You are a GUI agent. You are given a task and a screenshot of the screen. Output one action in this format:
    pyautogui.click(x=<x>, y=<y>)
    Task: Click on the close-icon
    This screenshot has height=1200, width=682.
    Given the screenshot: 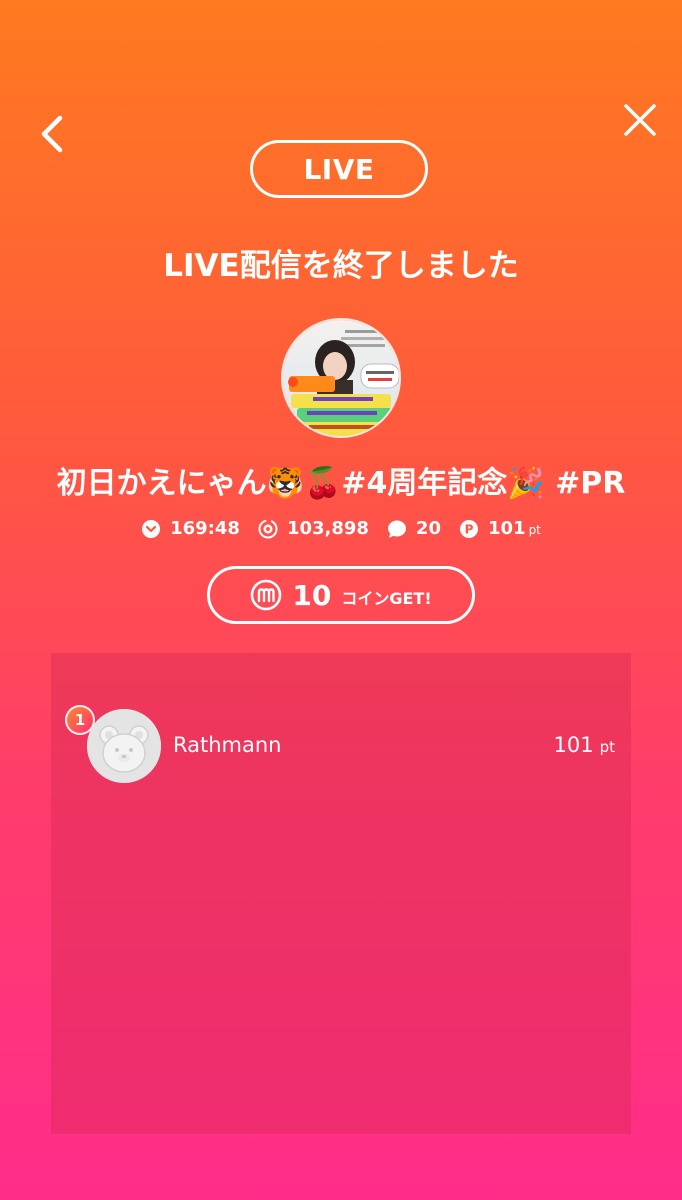 What is the action you would take?
    pyautogui.click(x=640, y=120)
    